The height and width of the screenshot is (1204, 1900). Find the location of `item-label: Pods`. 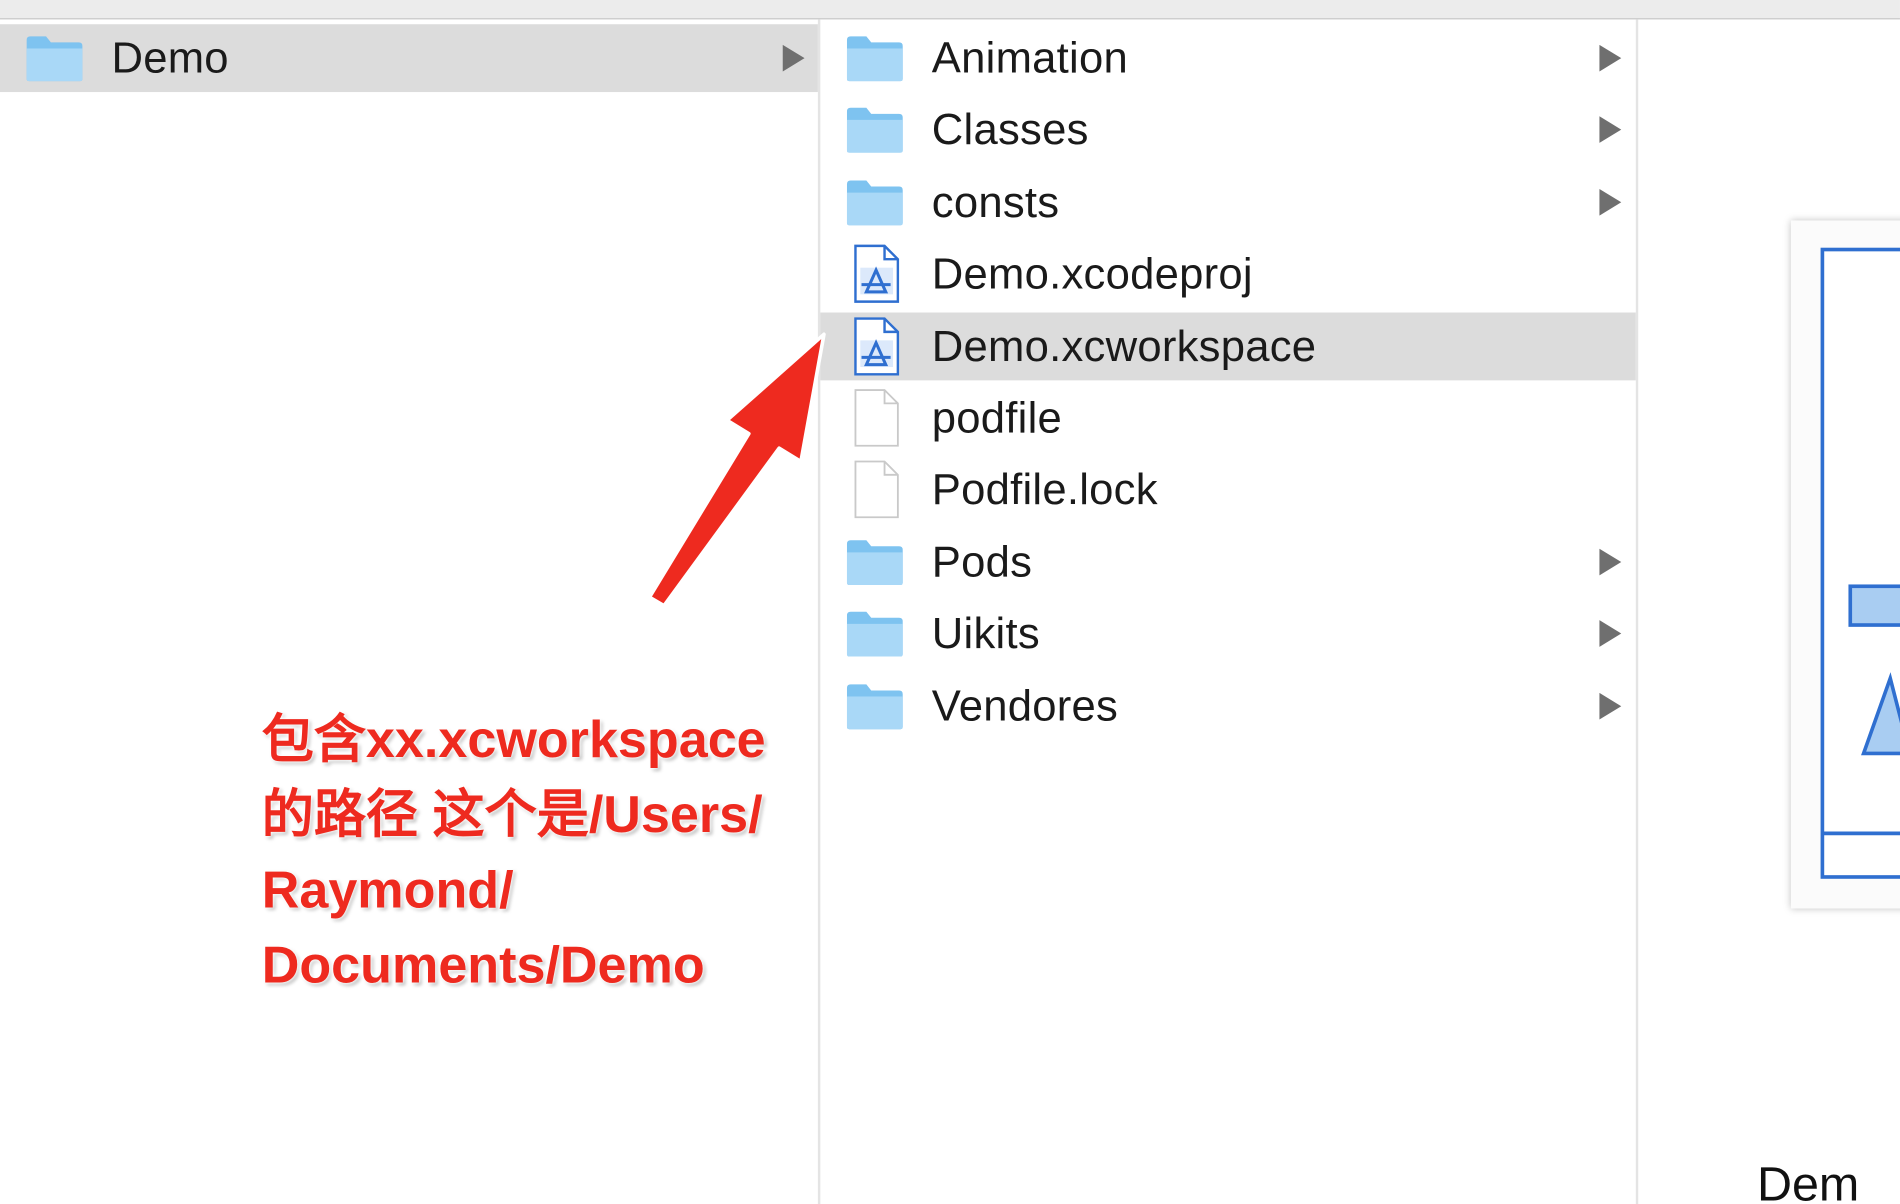

item-label: Pods is located at coordinates (982, 561).